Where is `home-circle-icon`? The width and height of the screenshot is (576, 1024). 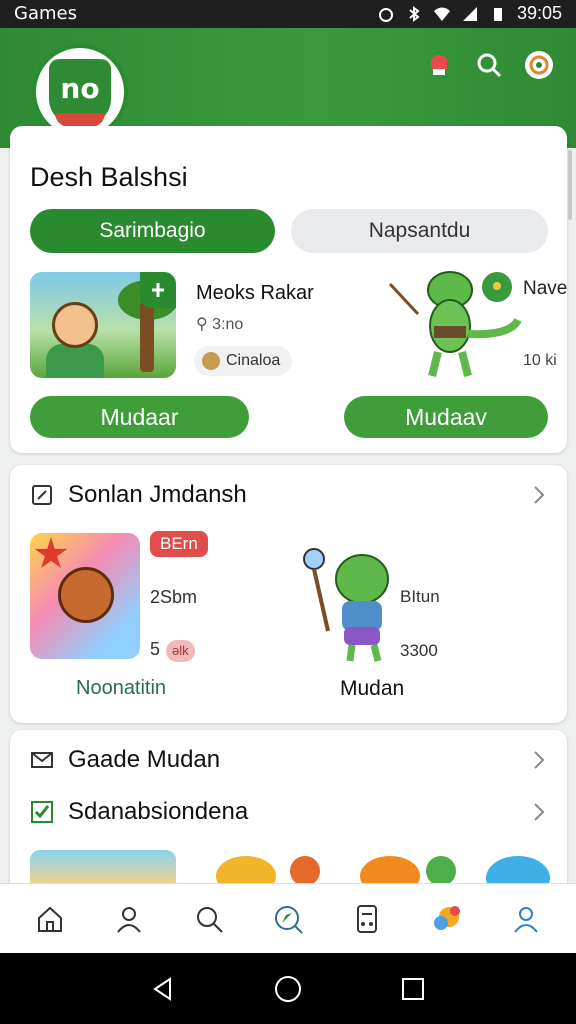 home-circle-icon is located at coordinates (288, 989).